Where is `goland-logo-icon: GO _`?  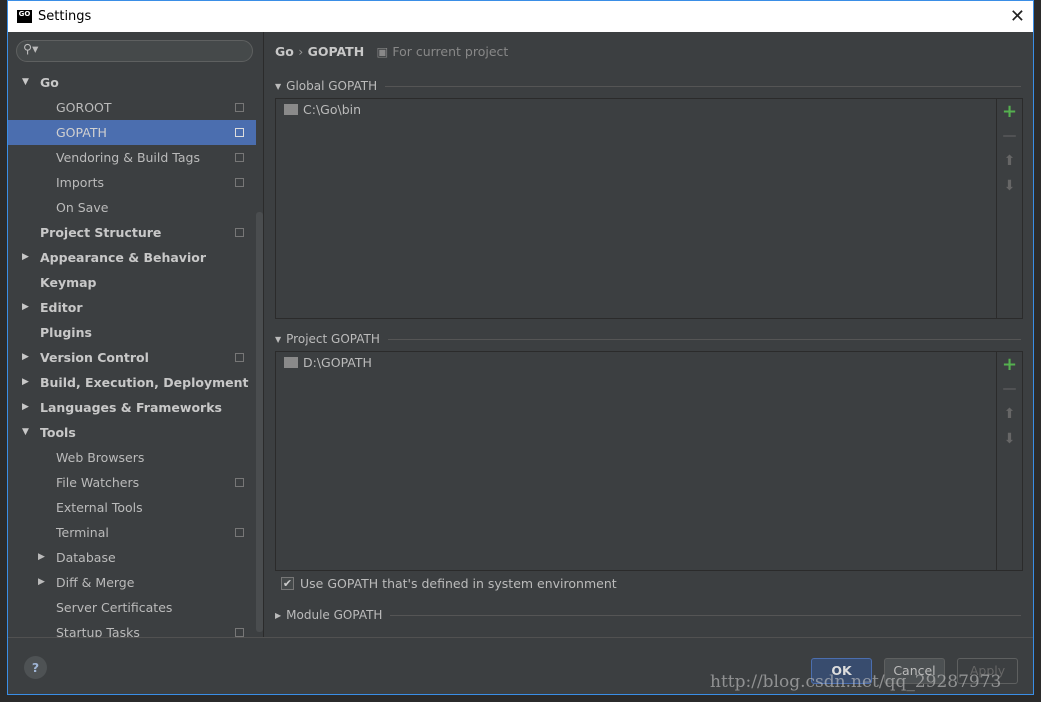 goland-logo-icon: GO _ is located at coordinates (24, 18).